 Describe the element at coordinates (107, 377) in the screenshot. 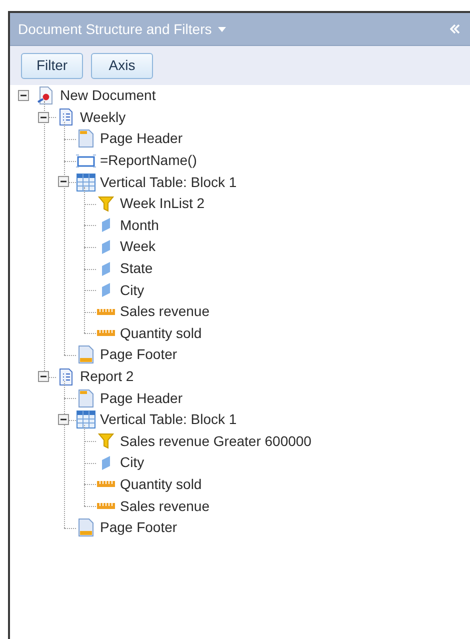

I see `tree-node-label: Report 2` at that location.